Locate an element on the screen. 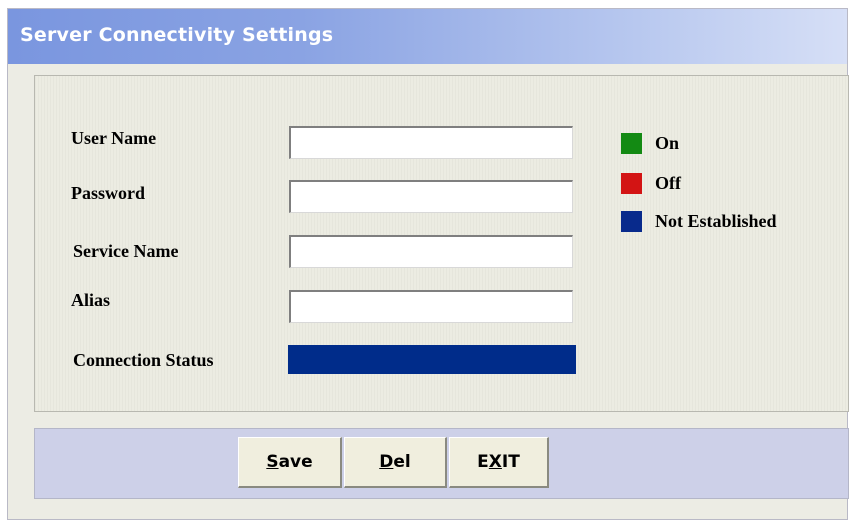 Image resolution: width=855 pixels, height=525 pixels. exit-label-pre: E is located at coordinates (483, 462).